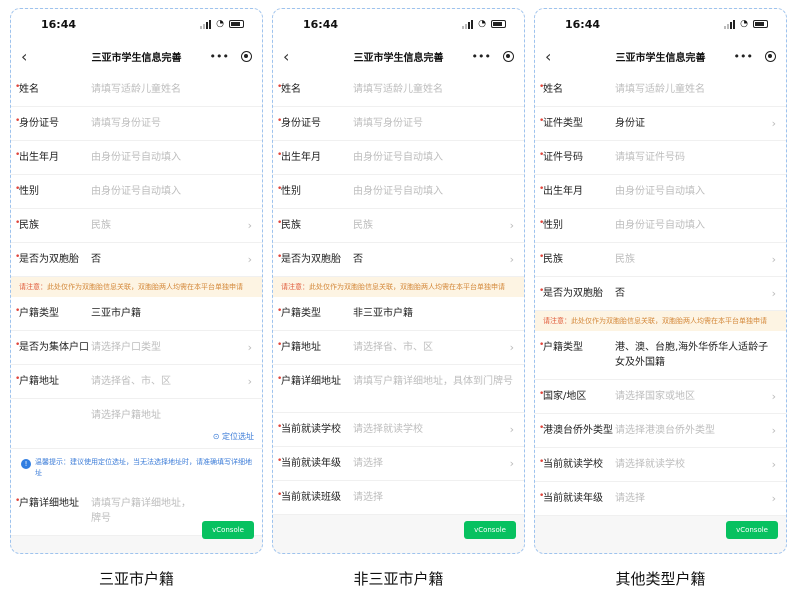  Describe the element at coordinates (321, 24) in the screenshot. I see `status-time: 16:44` at that location.